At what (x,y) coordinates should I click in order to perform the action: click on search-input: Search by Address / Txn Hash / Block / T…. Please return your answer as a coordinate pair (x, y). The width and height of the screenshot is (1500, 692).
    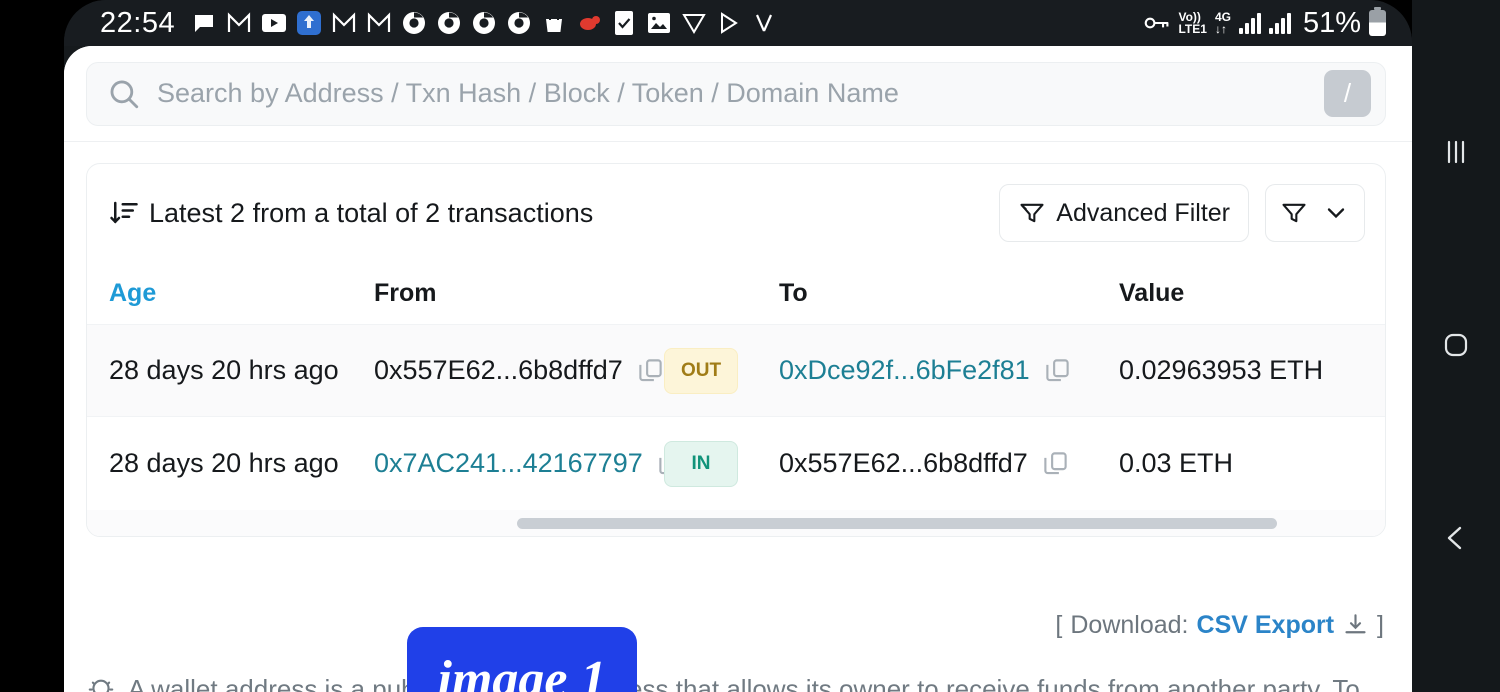
    Looking at the image, I should click on (736, 93).